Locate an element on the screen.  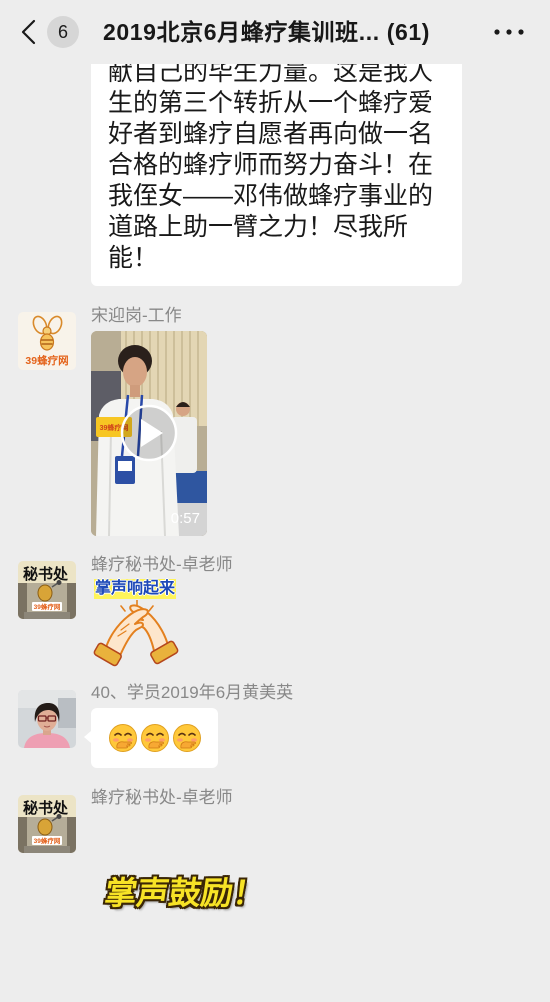
video-message: 39蜂疗网 0:57 is located at coordinates (149, 433).